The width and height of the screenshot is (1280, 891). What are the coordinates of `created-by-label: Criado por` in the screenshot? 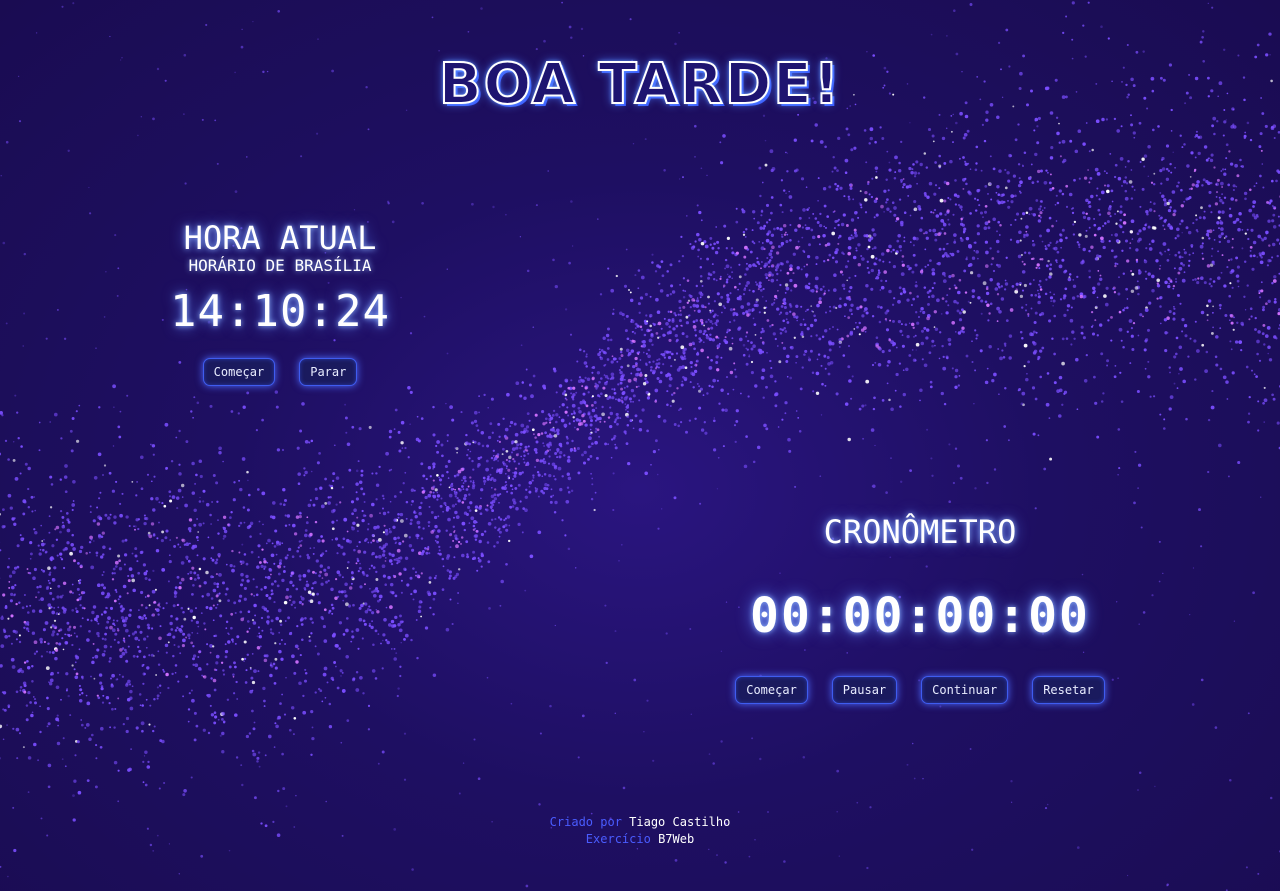 It's located at (585, 822).